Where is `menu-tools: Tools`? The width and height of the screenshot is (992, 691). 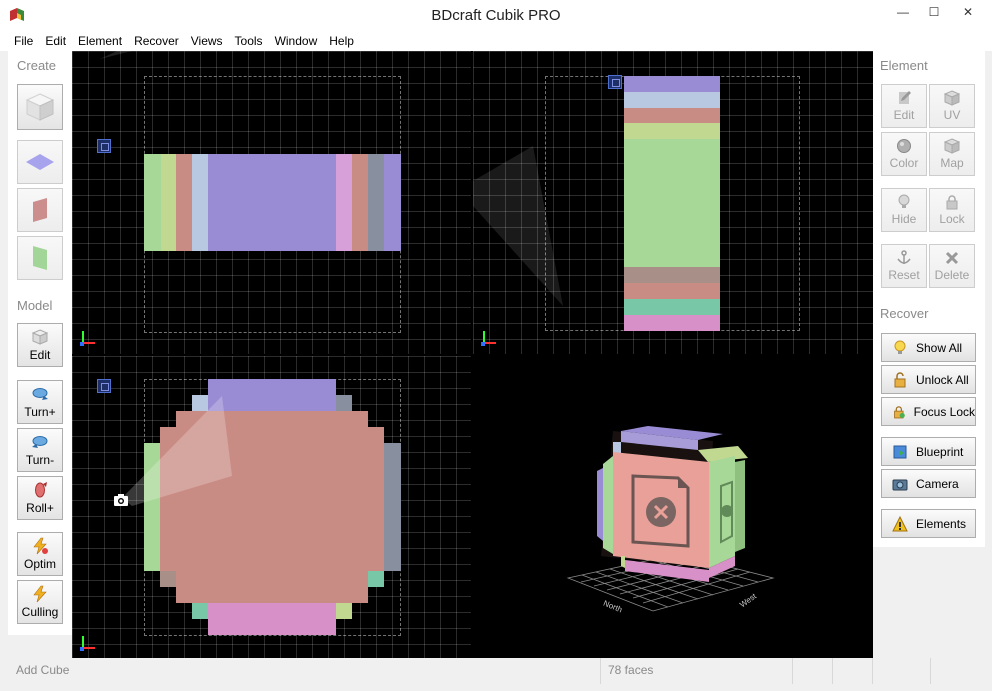
menu-tools: Tools is located at coordinates (249, 41).